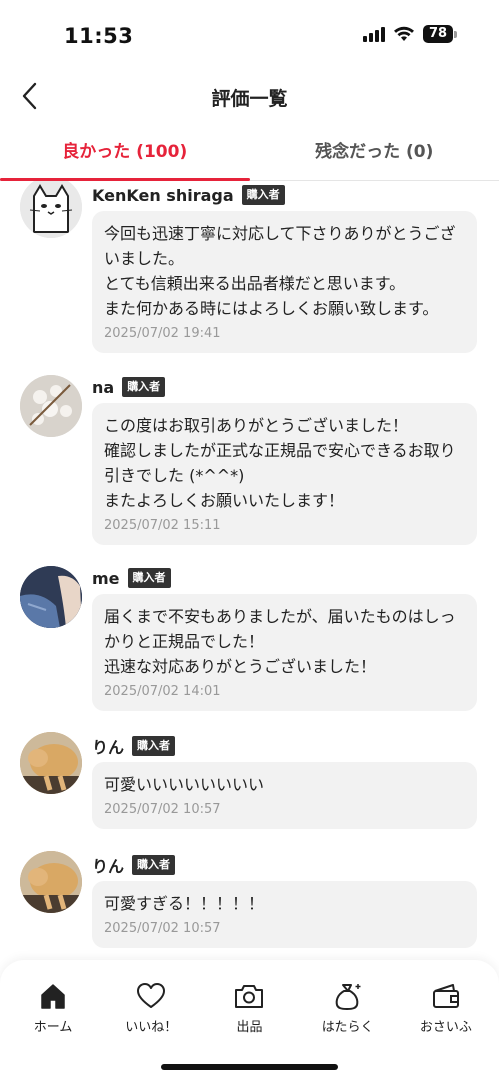 This screenshot has height=1080, width=499. I want to click on review-bubble: 可愛すぎる！！！！！ 2025/07/02 10:57, so click(284, 914).